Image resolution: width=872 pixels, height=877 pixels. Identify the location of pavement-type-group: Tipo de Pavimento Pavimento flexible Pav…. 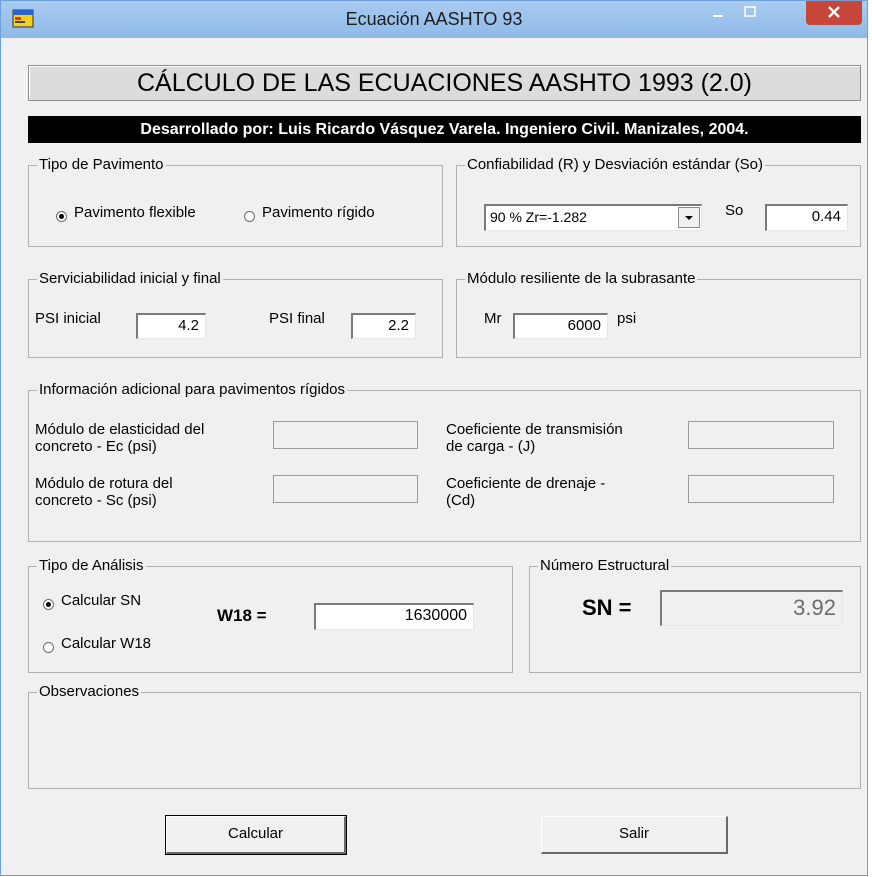
(235, 201).